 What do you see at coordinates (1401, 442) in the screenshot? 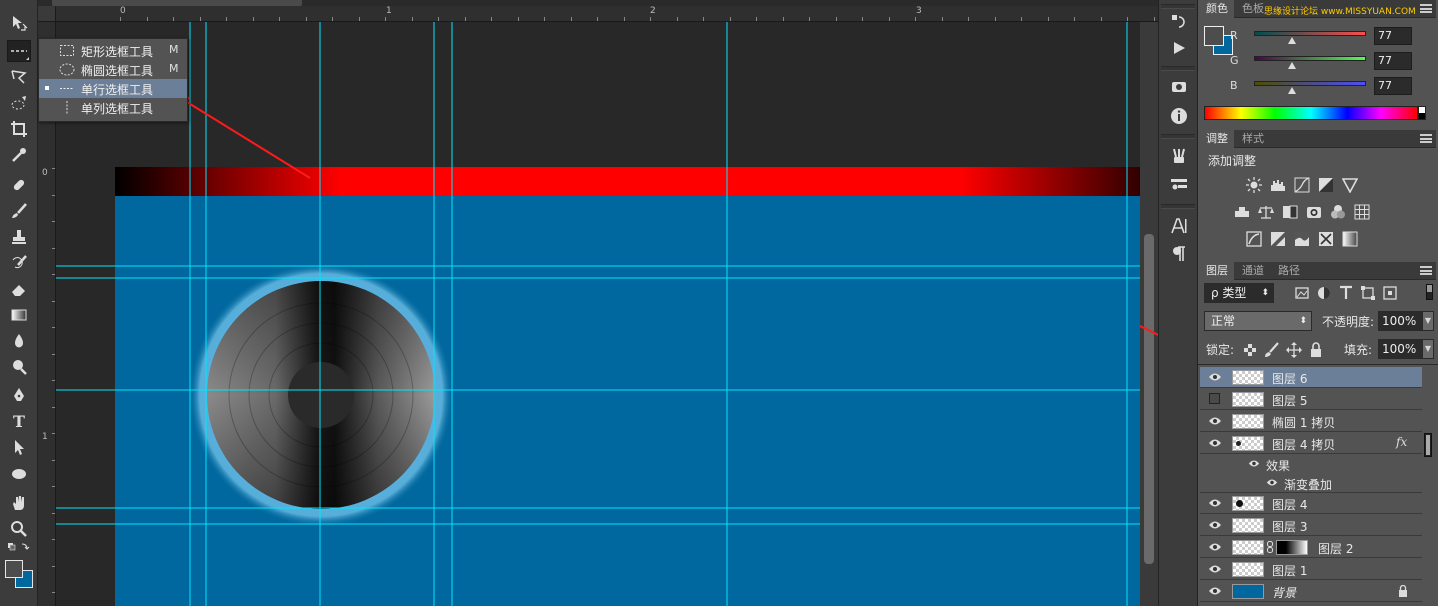
I see `fx-badge: fx` at bounding box center [1401, 442].